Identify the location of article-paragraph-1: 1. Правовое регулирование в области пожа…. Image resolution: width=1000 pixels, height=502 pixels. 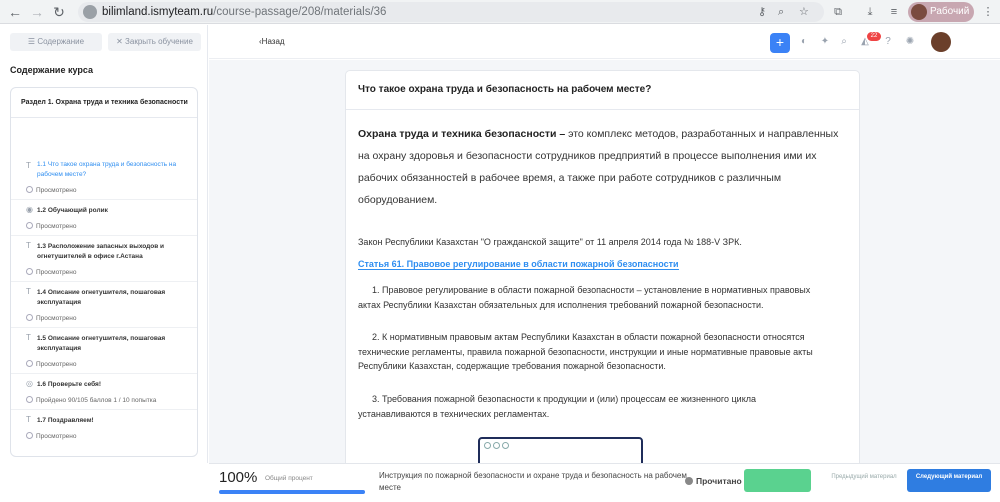
(584, 297).